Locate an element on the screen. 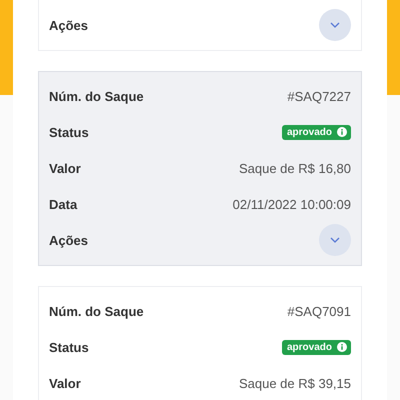 The image size is (400, 400). field-value: #SAQ7227 is located at coordinates (319, 96).